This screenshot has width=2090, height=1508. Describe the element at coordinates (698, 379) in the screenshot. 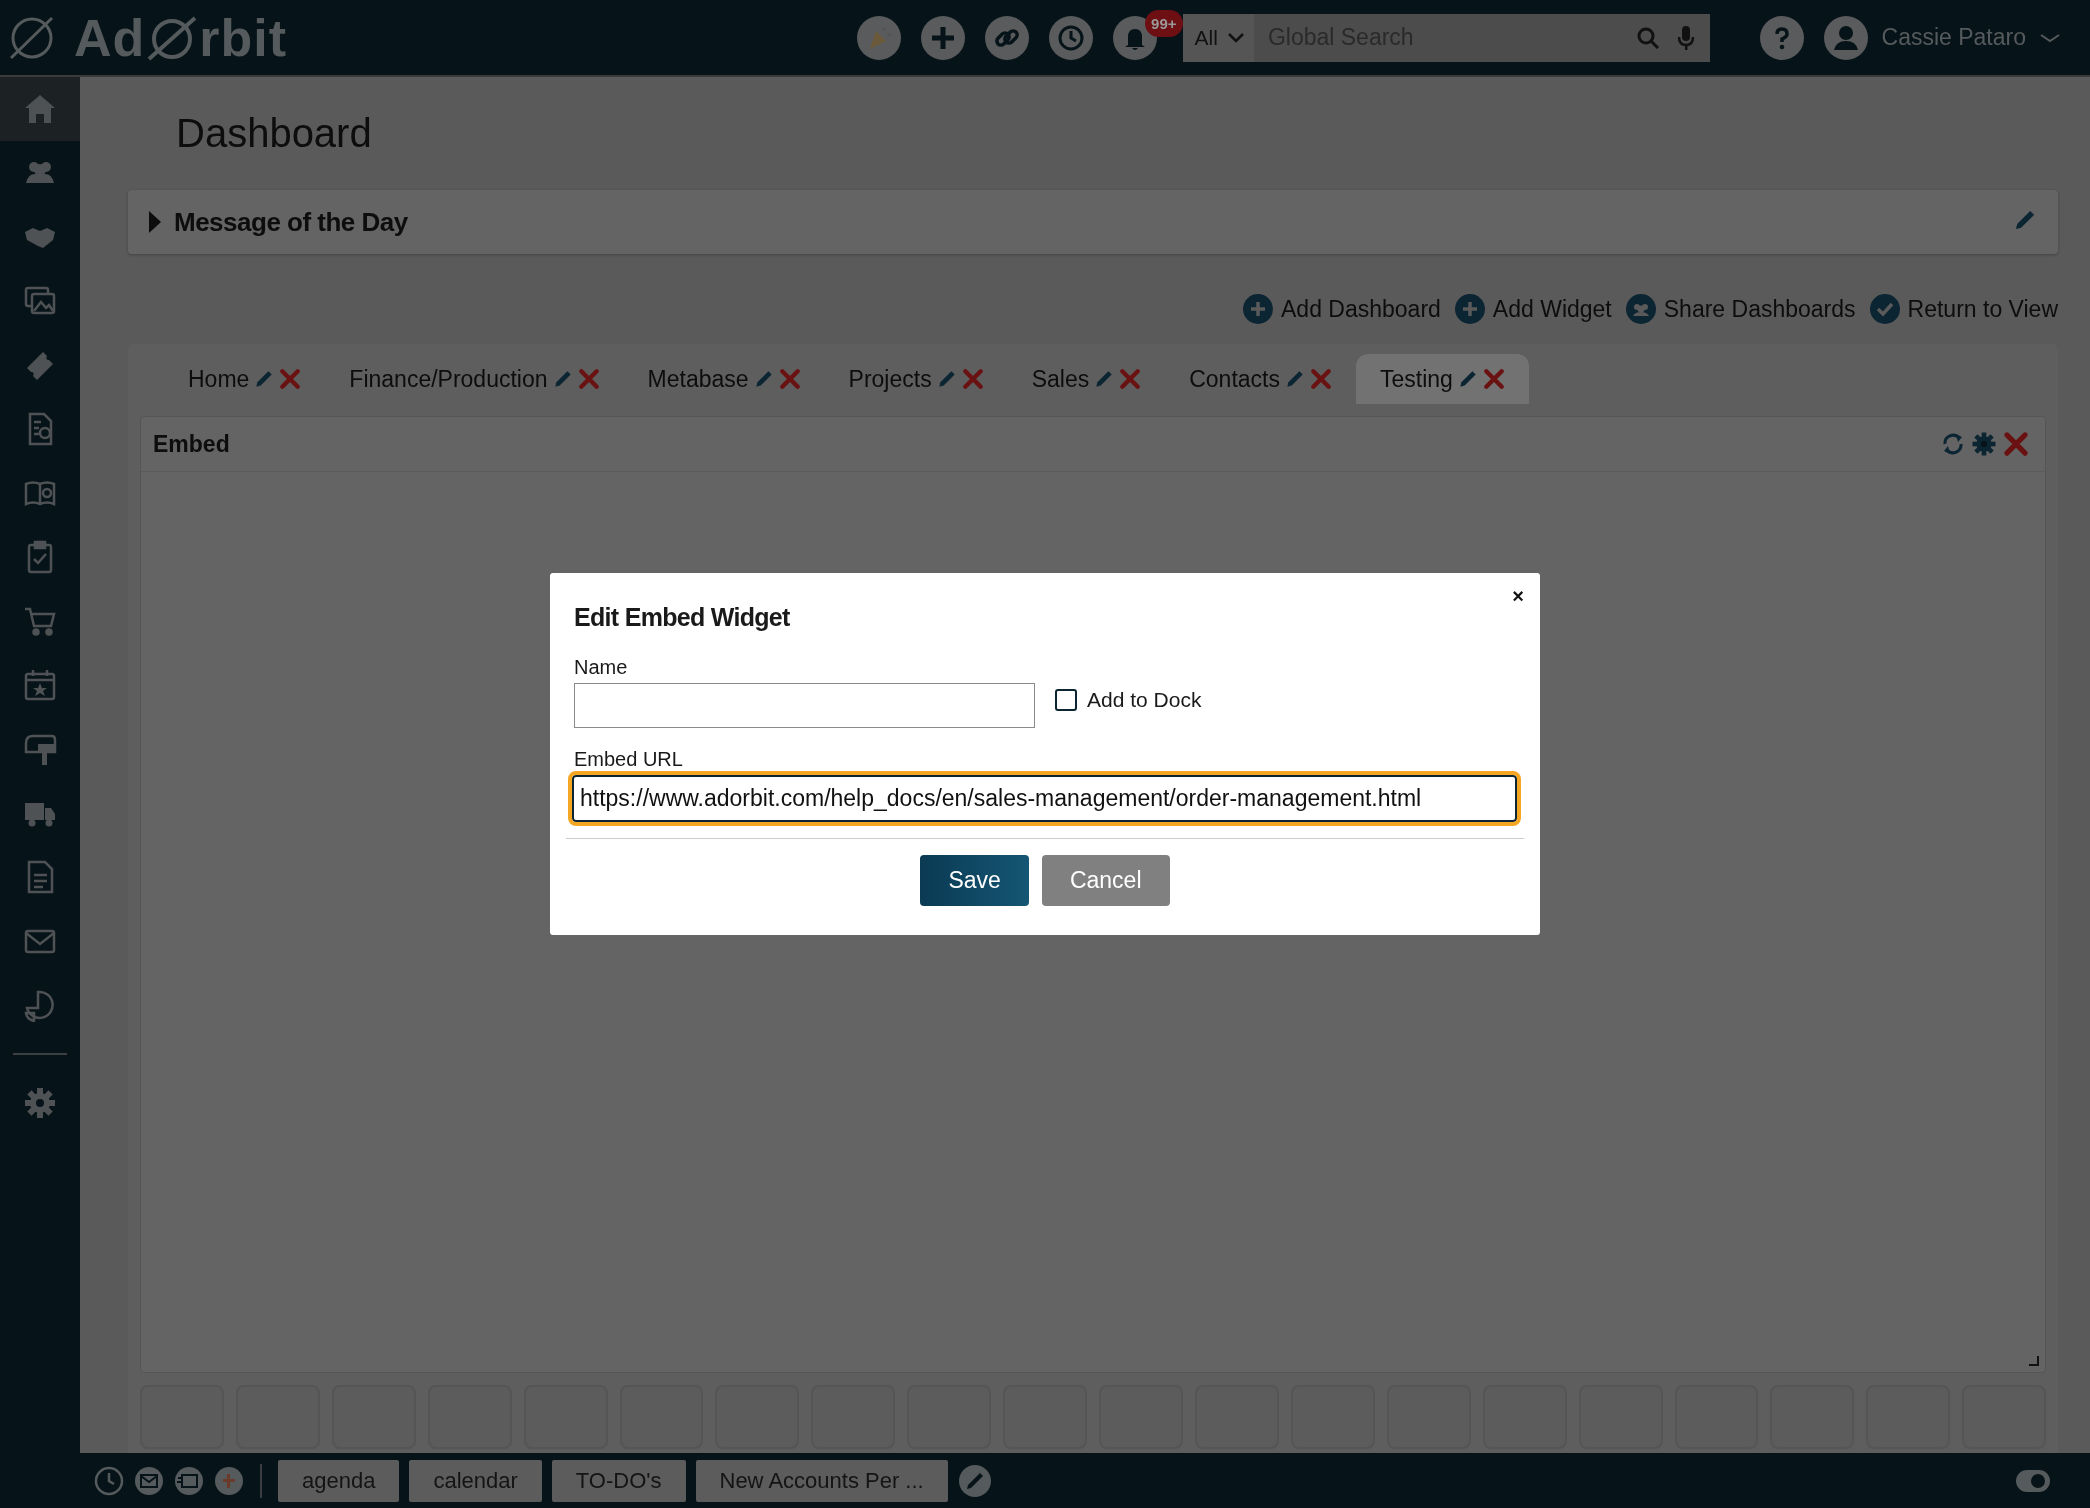

I see `tab-label: Metabase` at that location.